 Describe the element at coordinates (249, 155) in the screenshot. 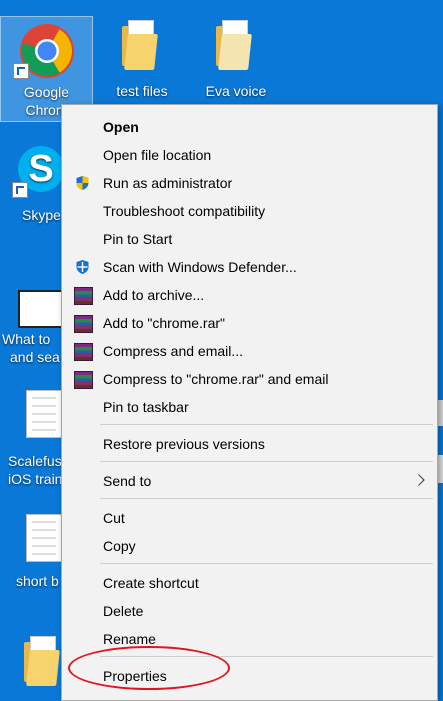

I see `menu-item-open-file-location: Open file location` at that location.